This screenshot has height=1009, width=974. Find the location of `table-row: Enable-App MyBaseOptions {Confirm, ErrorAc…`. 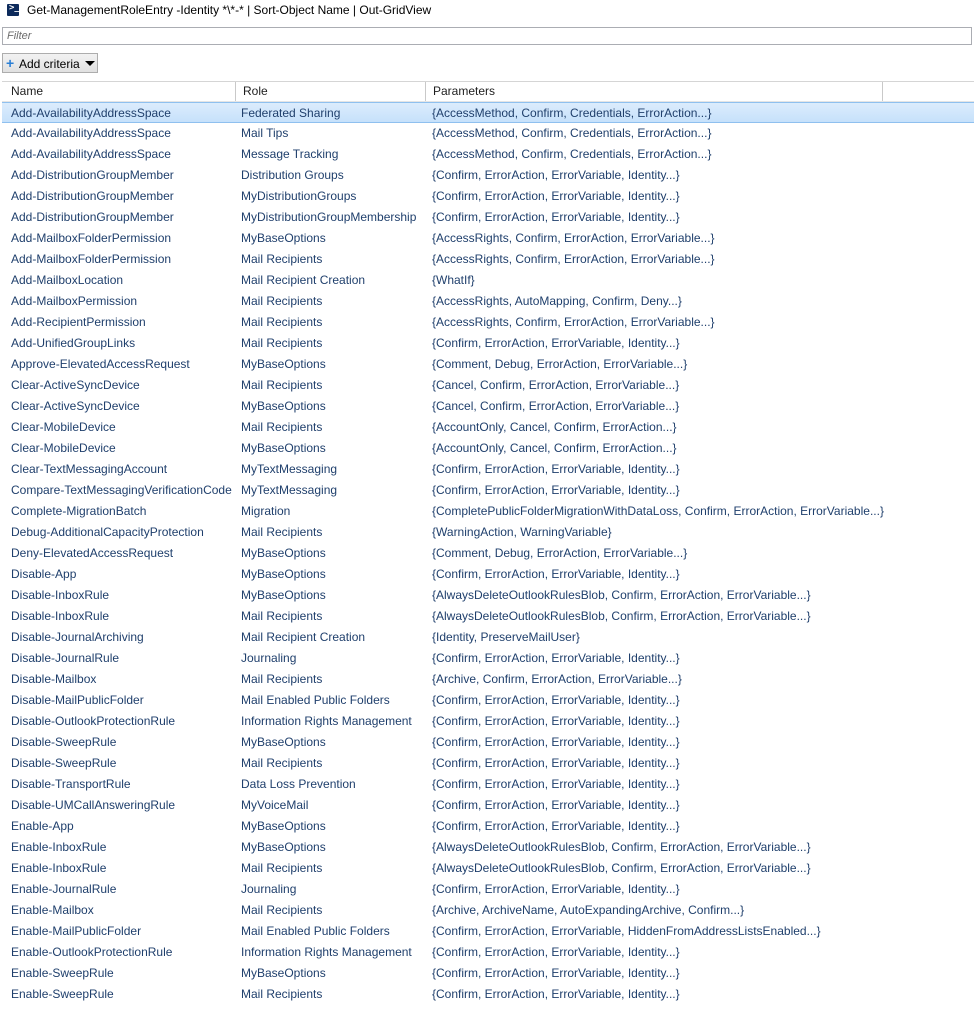

table-row: Enable-App MyBaseOptions {Confirm, ErrorAc… is located at coordinates (488, 826).